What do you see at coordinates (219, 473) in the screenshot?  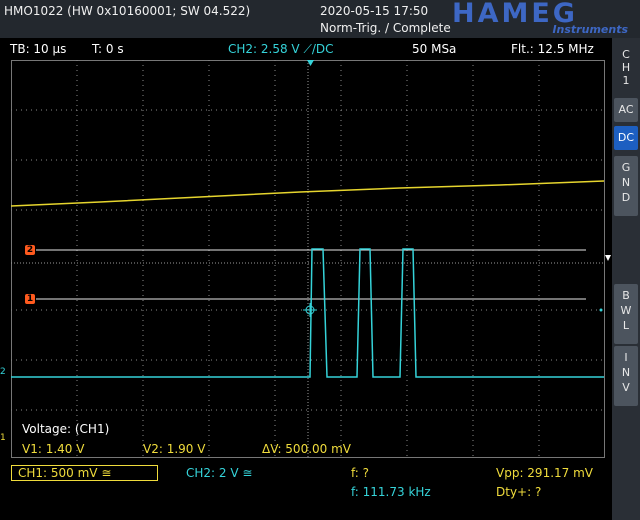 I see `ch2-scale-readout: CH2: 2 V ≅` at bounding box center [219, 473].